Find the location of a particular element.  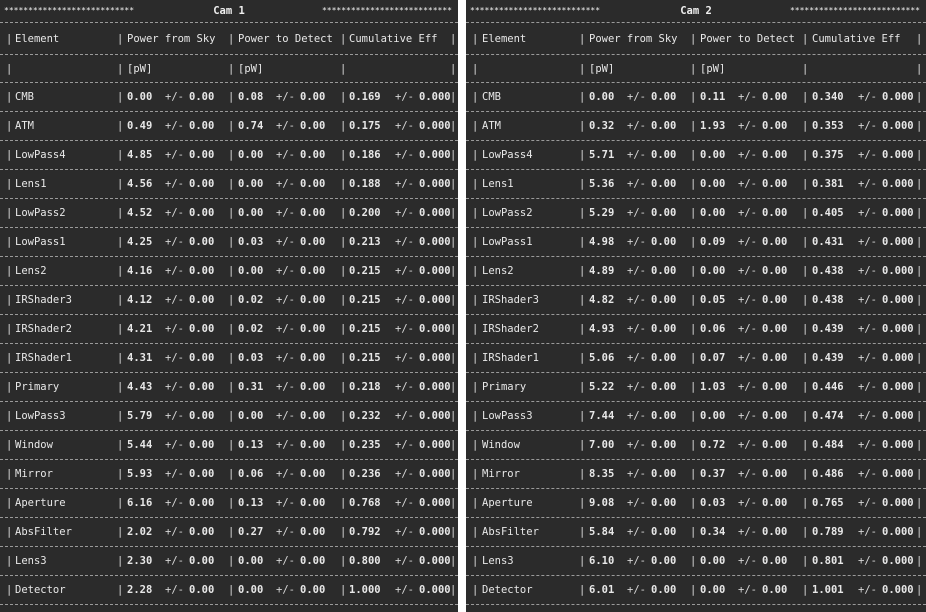

power-from-sky-value: 7.44 is located at coordinates (602, 416).